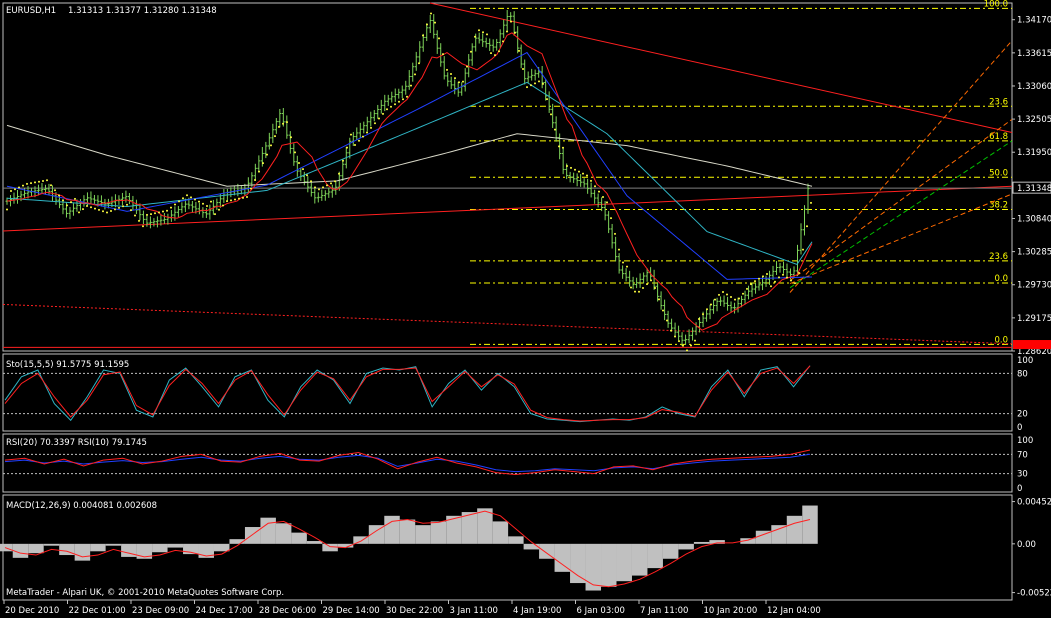 This screenshot has height=618, width=1051. Describe the element at coordinates (287, 611) in the screenshot. I see `time-axis-label: 28 Dec 06:00` at that location.